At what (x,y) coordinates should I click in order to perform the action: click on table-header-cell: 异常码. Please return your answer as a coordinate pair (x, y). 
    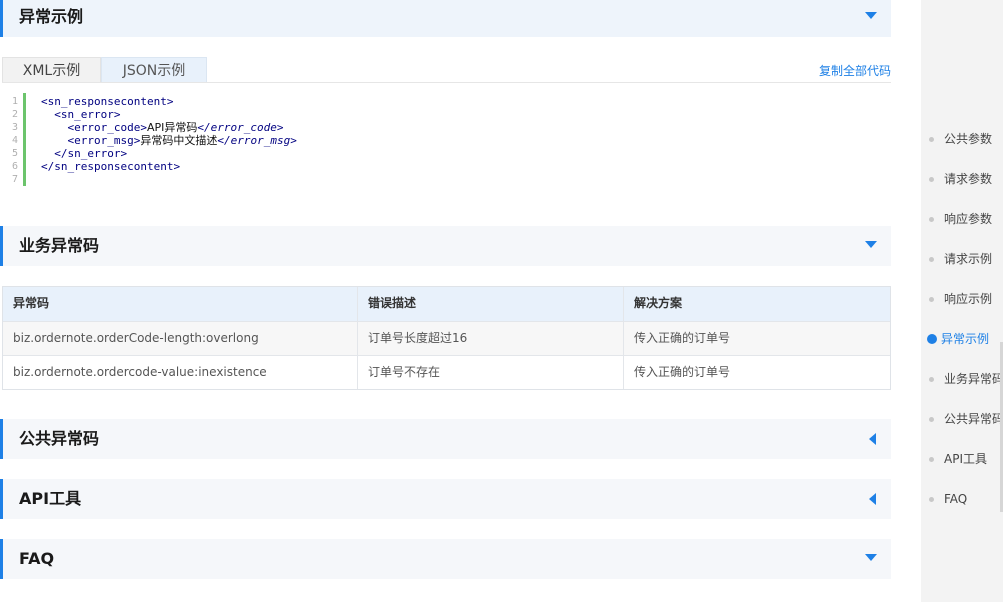
    Looking at the image, I should click on (31, 303).